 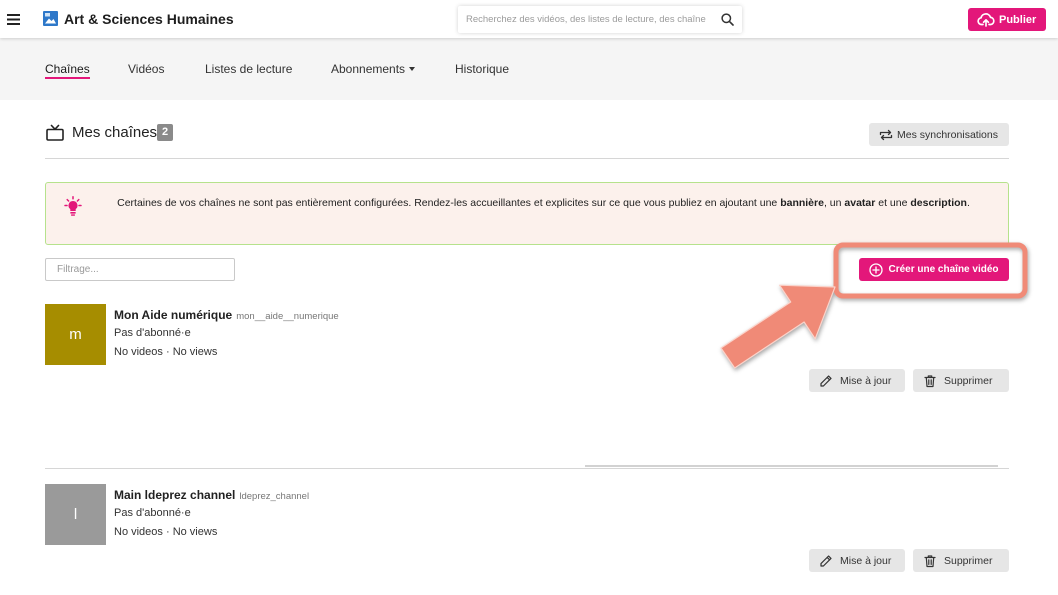 What do you see at coordinates (802, 203) in the screenshot?
I see `alert-bold-banner: bannière` at bounding box center [802, 203].